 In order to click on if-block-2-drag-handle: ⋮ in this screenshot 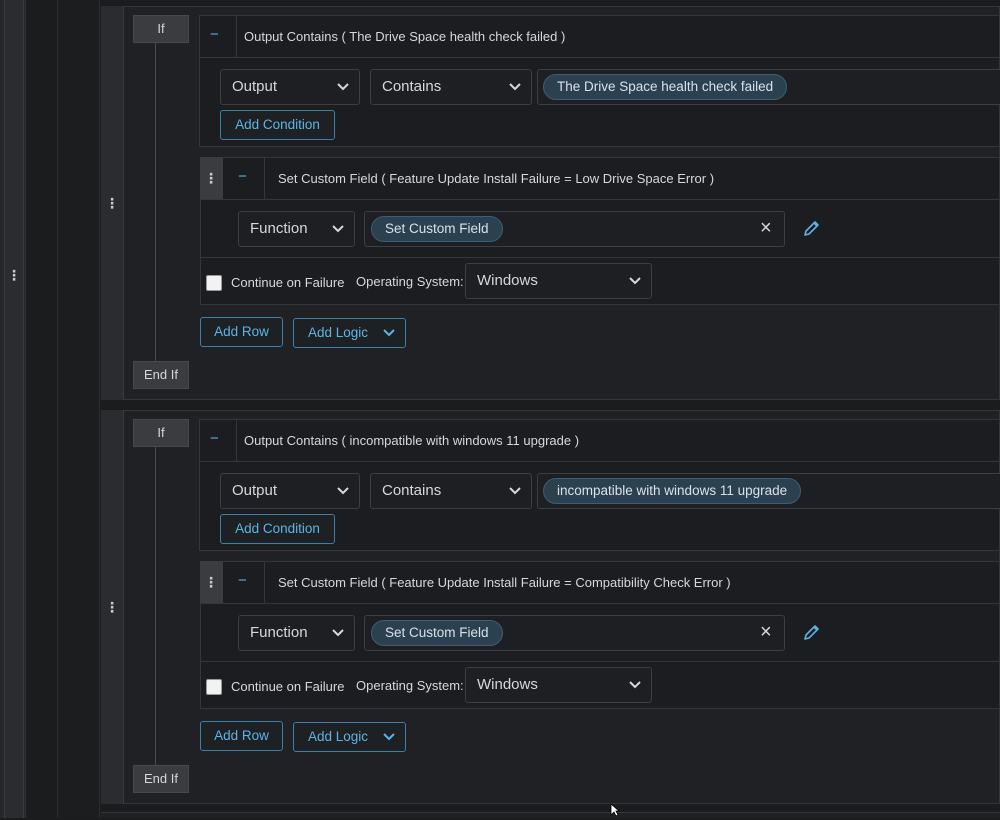, I will do `click(112, 607)`.